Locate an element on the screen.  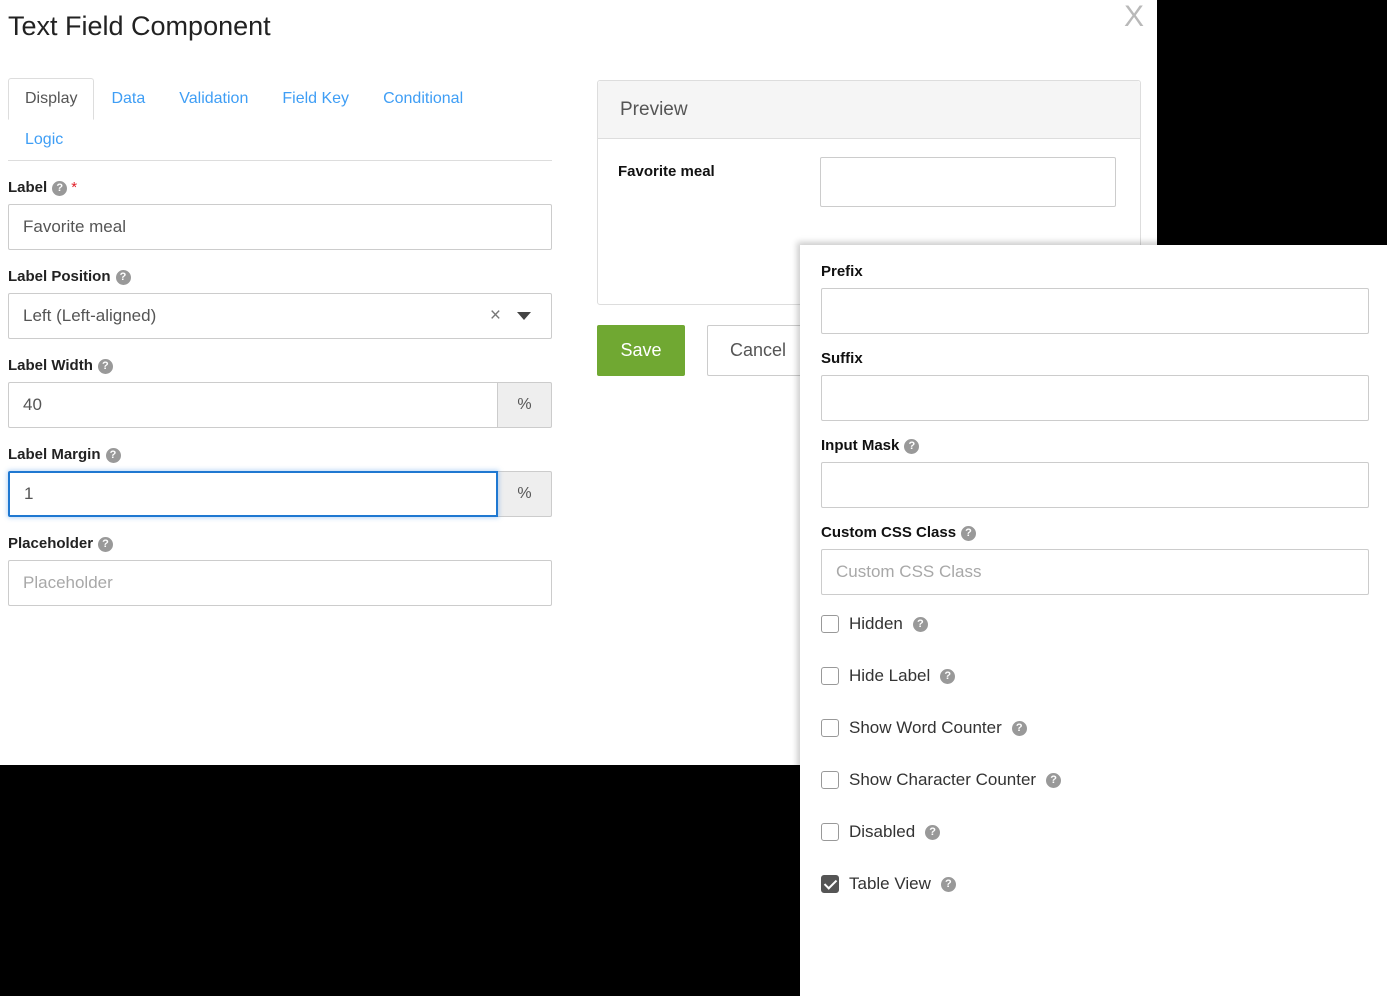
input-mask-title-row: Input Mask ? is located at coordinates (1094, 446).